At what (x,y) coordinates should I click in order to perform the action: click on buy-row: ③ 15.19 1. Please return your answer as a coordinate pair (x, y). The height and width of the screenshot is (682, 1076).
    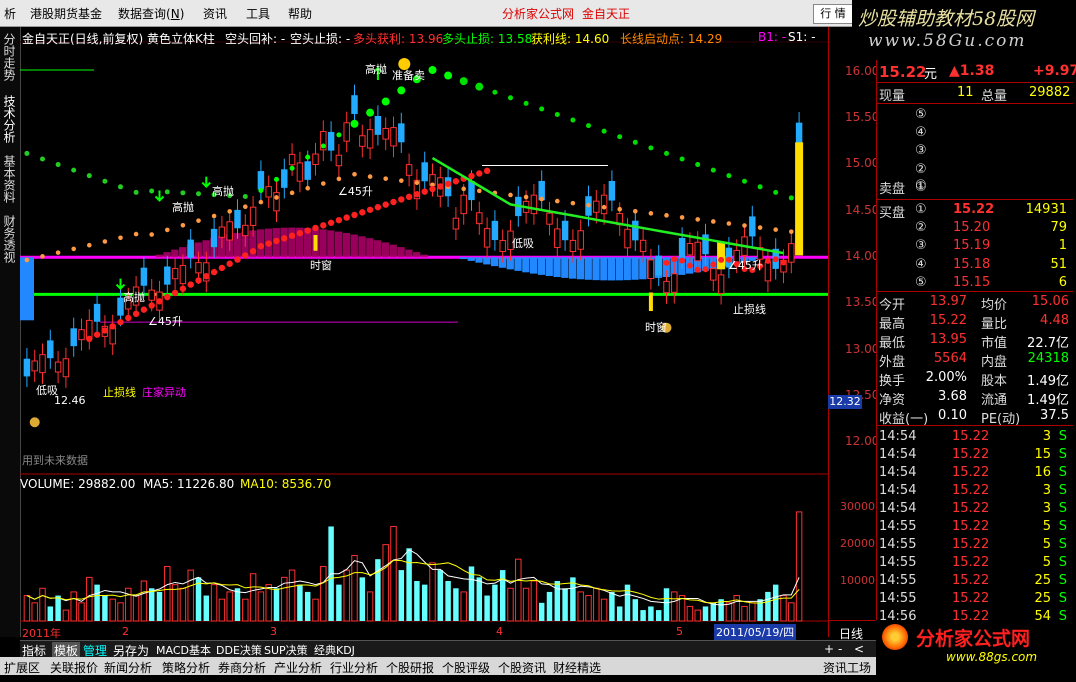
    Looking at the image, I should click on (991, 246).